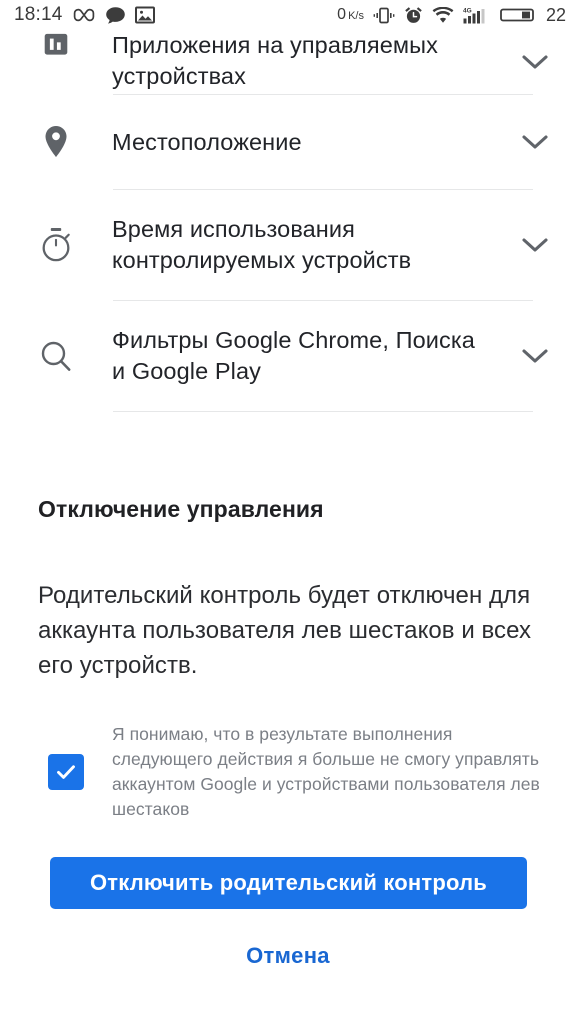 This screenshot has width=576, height=1024. I want to click on vibrate-icon, so click(384, 15).